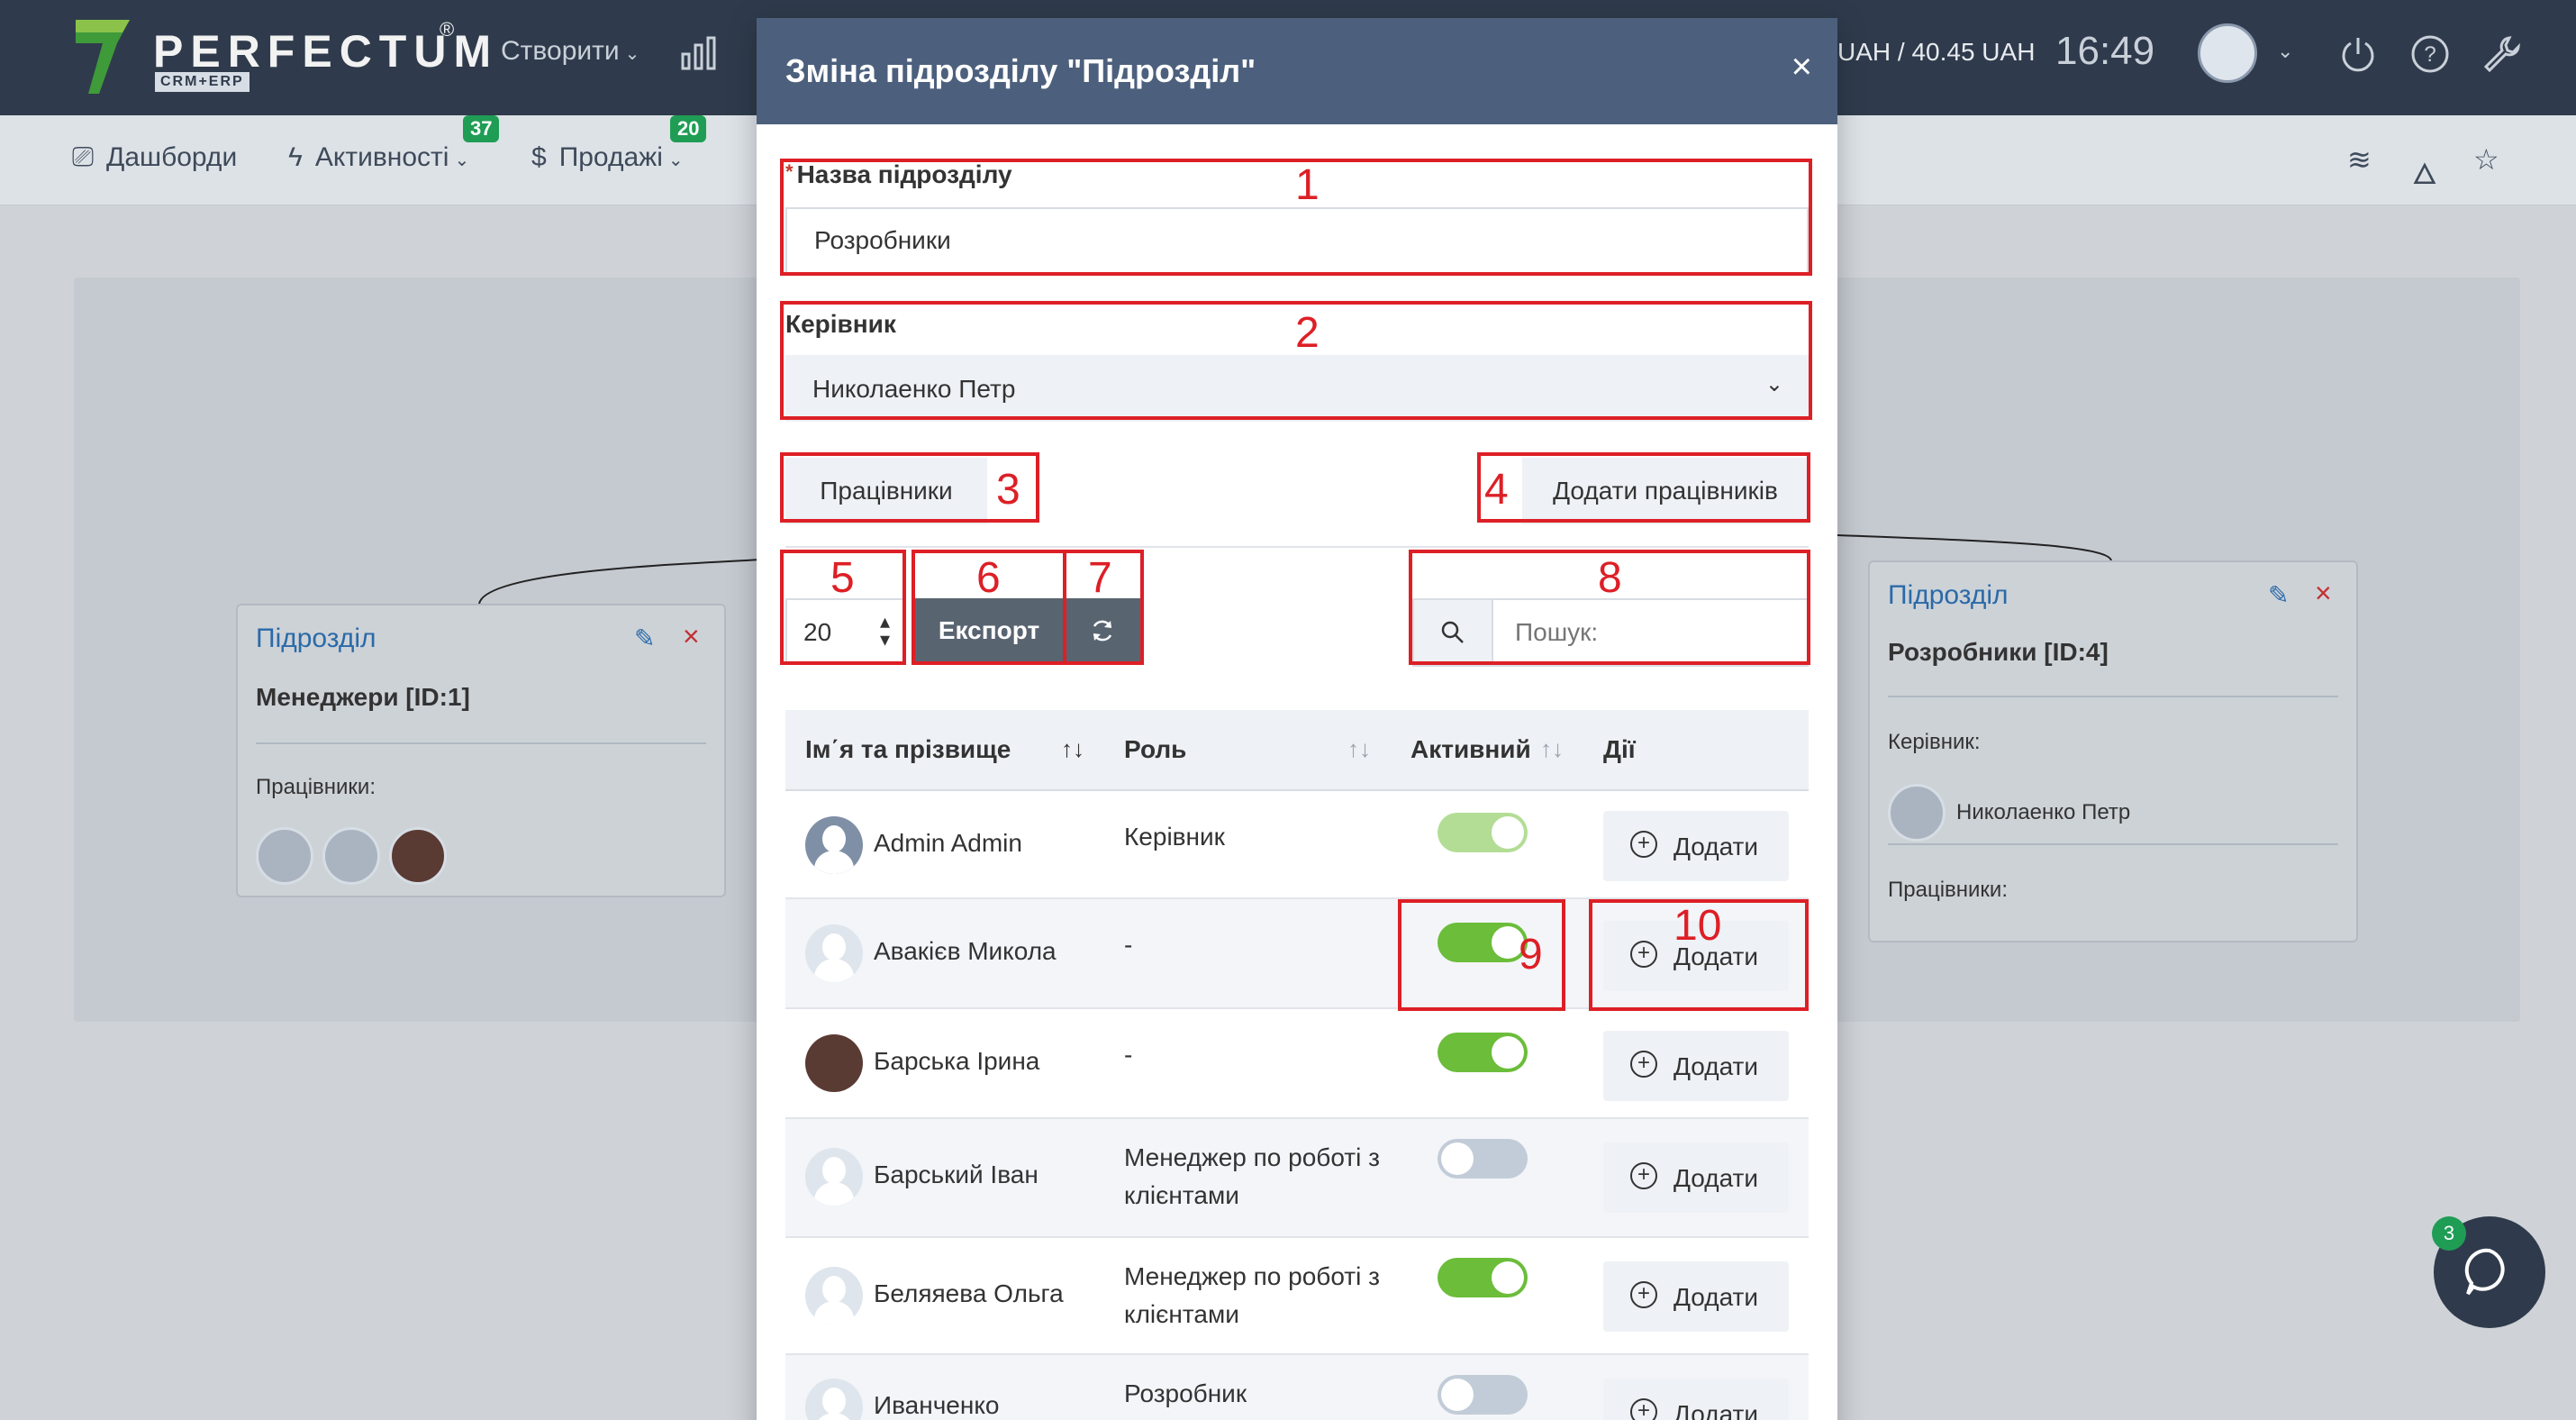 This screenshot has height=1420, width=2576. Describe the element at coordinates (1008, 490) in the screenshot. I see `annotation-number: 3` at that location.